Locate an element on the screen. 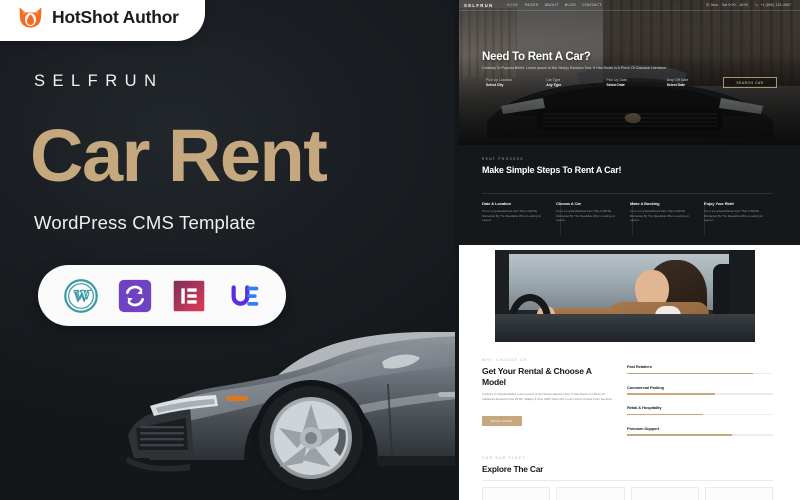 The image size is (800, 500). contact-hours: Mon - Sat 9:00 - 18:00 is located at coordinates (727, 5).